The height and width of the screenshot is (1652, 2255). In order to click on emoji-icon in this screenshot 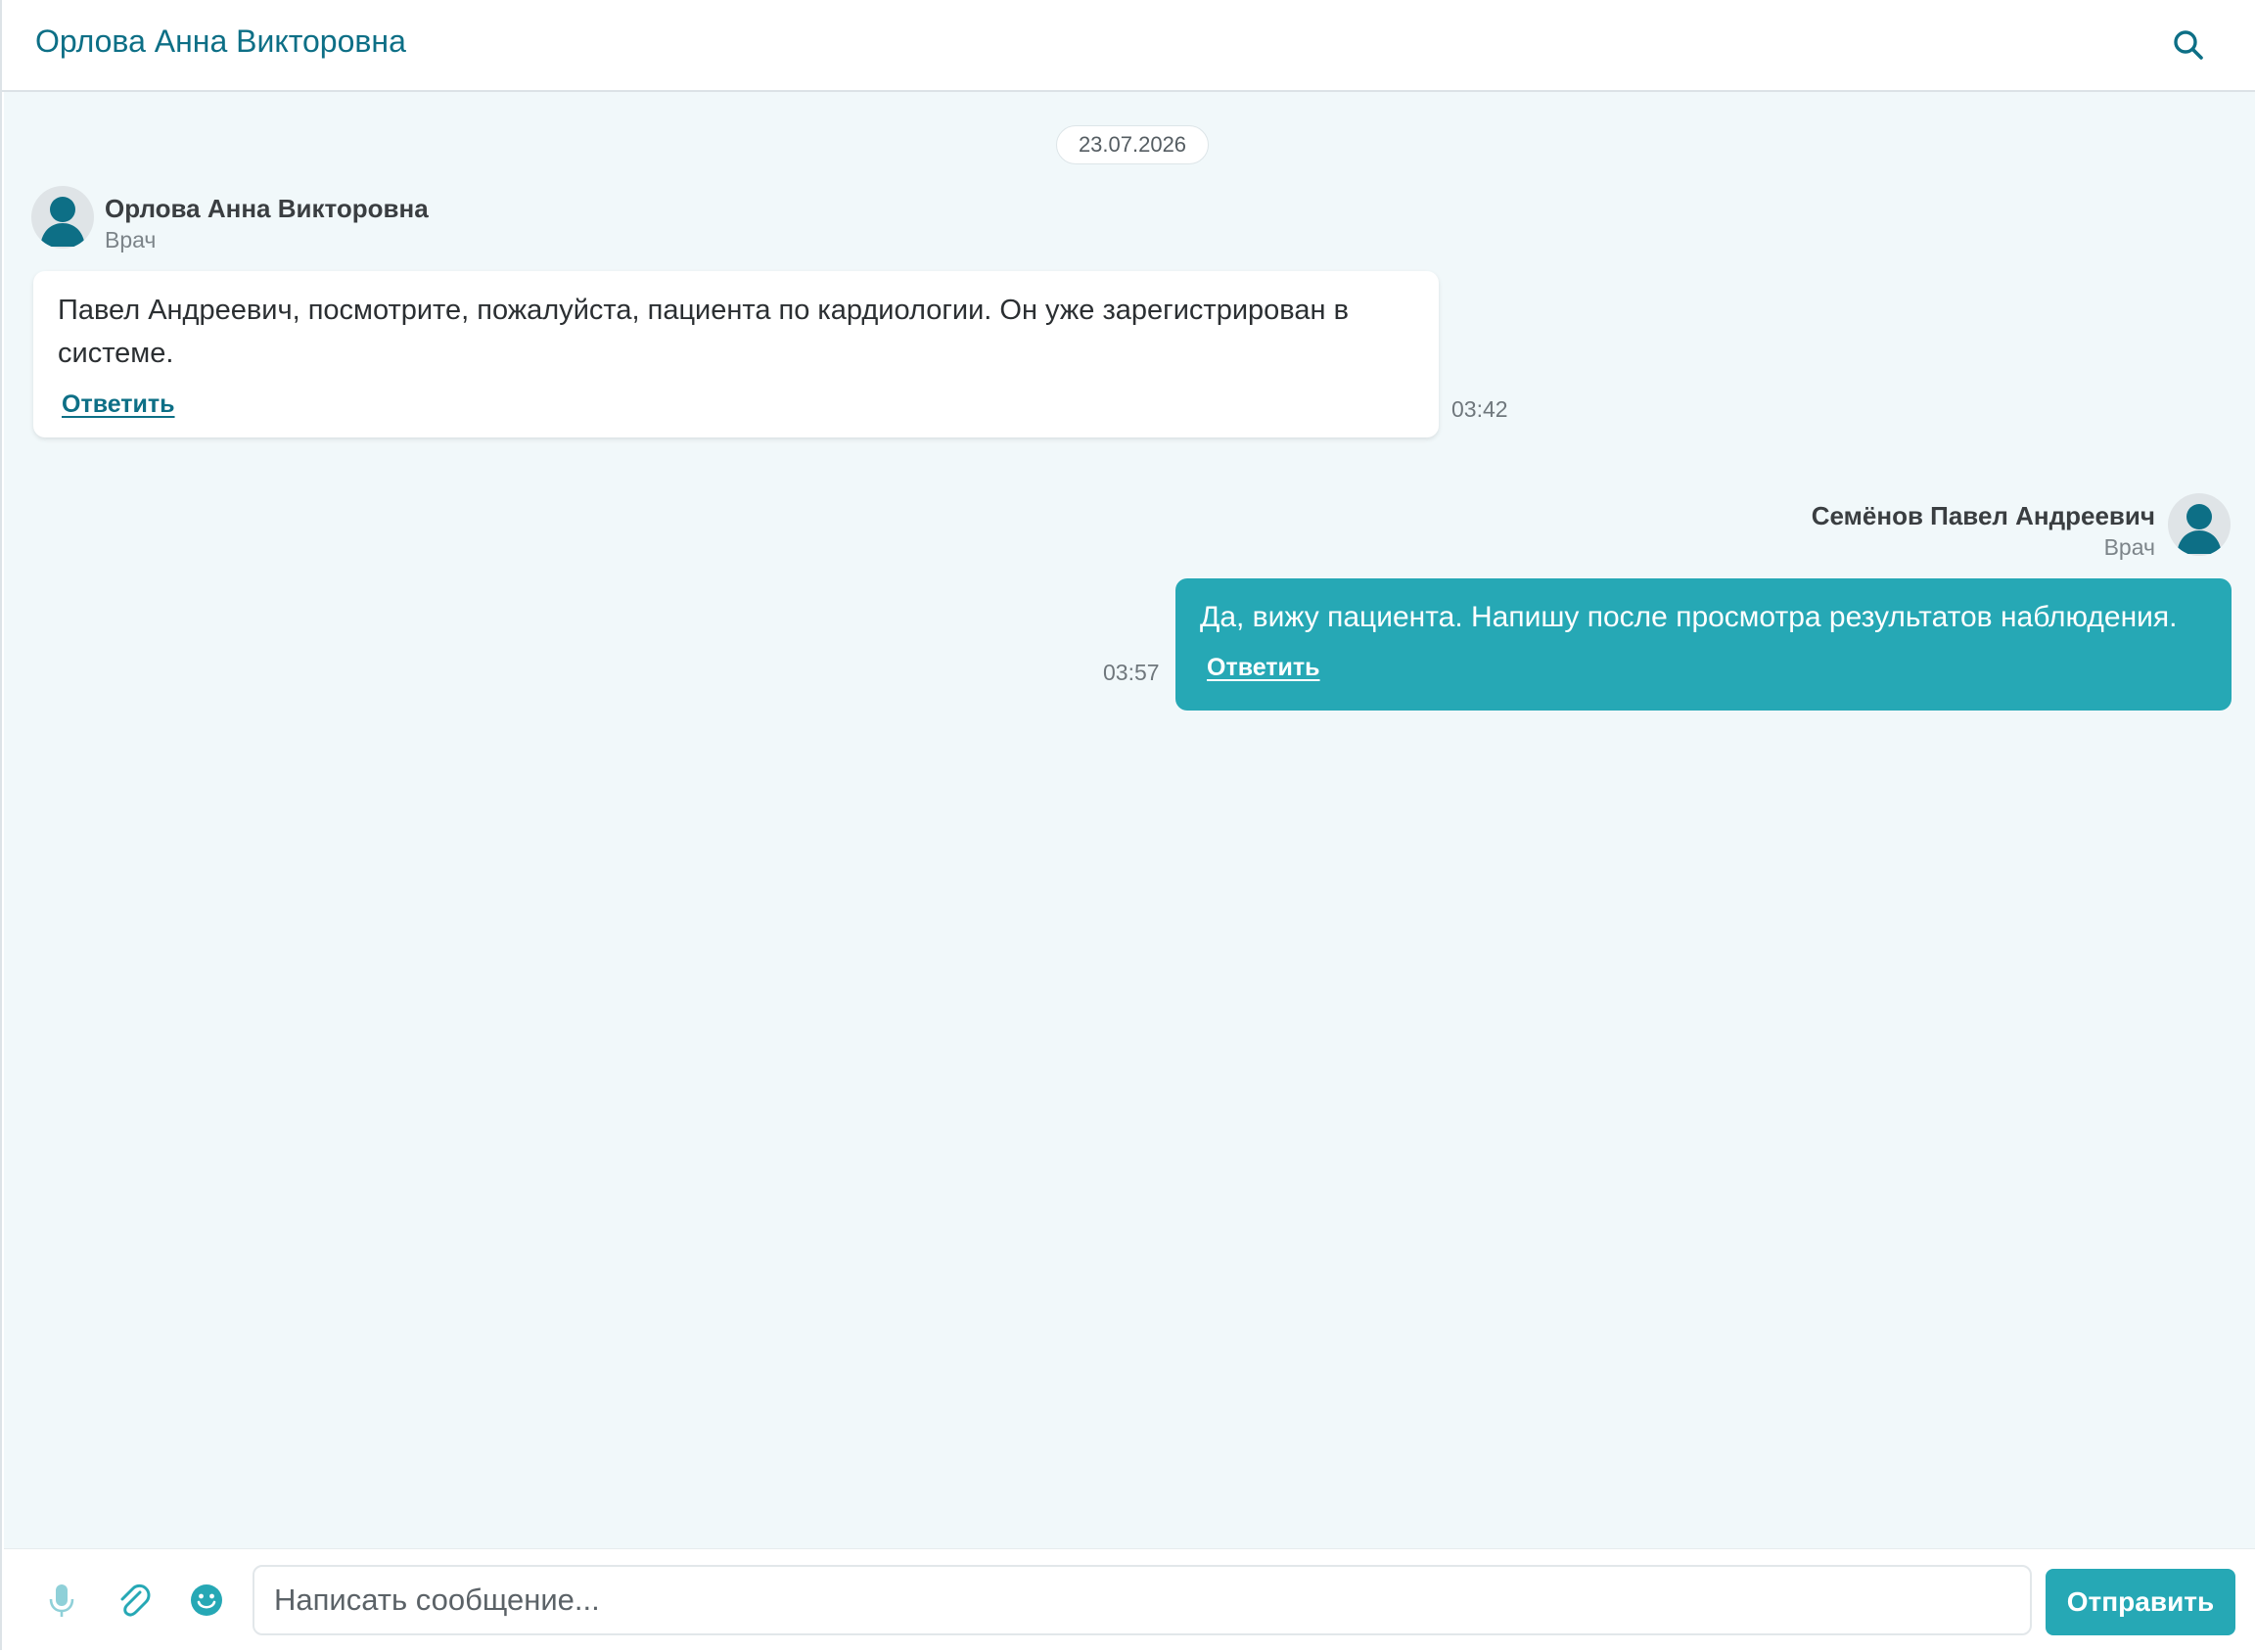, I will do `click(206, 1600)`.